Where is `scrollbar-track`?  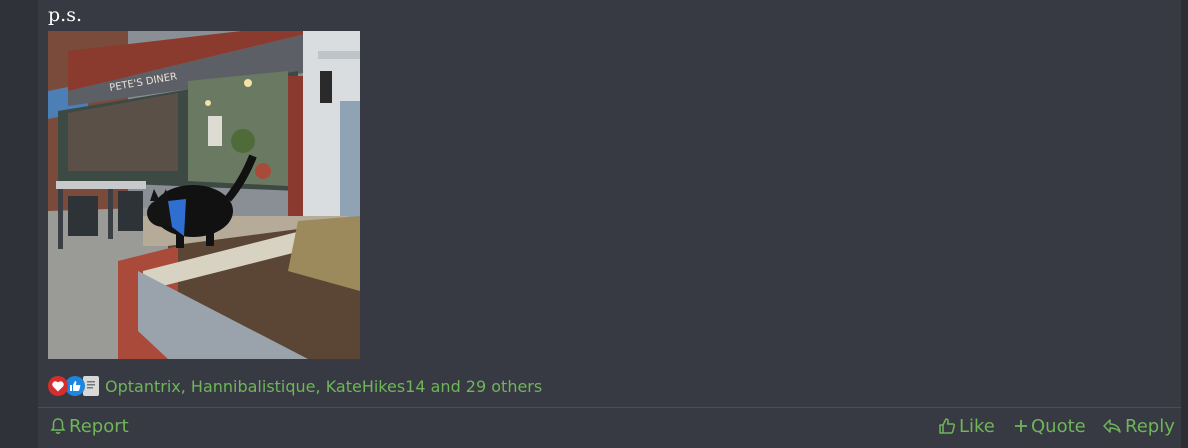
scrollbar-track is located at coordinates (1184, 224).